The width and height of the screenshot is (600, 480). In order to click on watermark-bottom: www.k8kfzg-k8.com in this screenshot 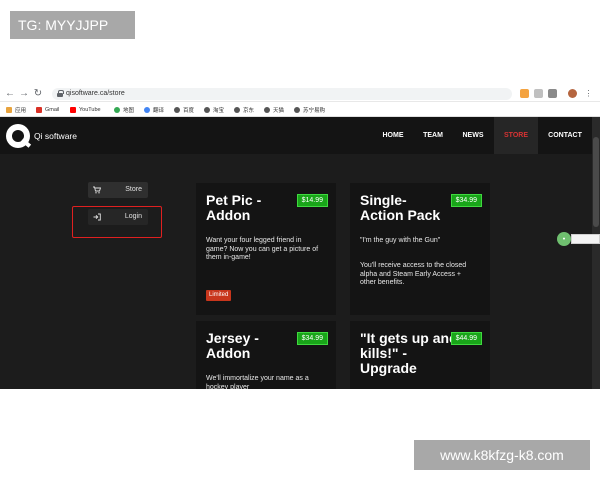, I will do `click(502, 455)`.